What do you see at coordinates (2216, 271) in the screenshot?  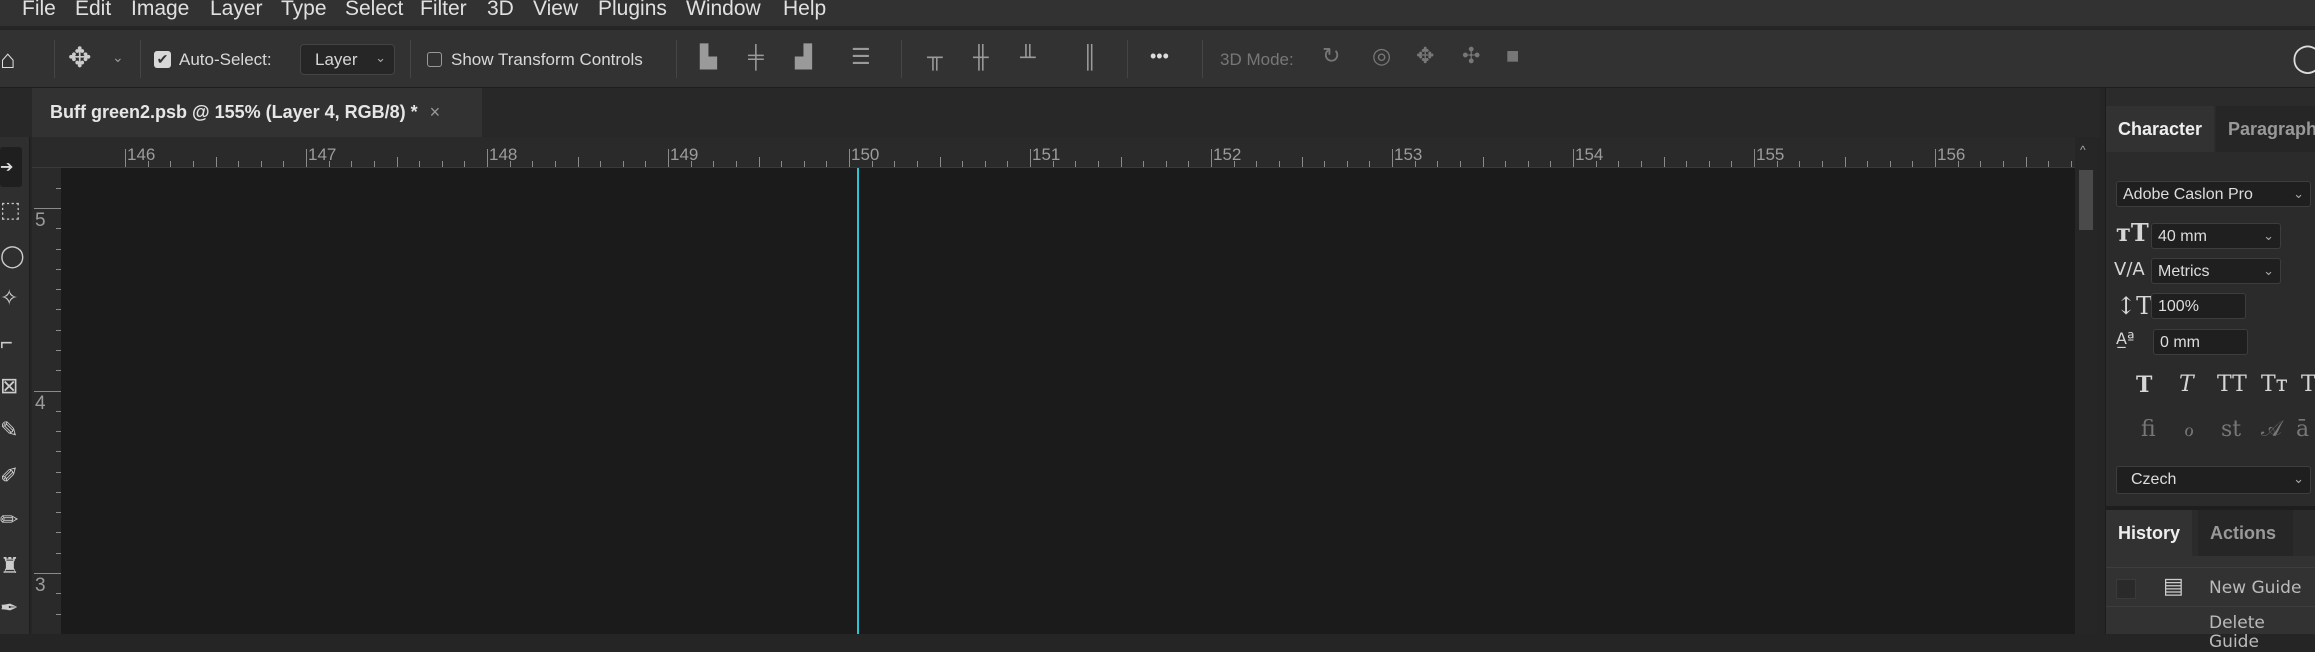 I see `kerning-select: Metrics ⌄` at bounding box center [2216, 271].